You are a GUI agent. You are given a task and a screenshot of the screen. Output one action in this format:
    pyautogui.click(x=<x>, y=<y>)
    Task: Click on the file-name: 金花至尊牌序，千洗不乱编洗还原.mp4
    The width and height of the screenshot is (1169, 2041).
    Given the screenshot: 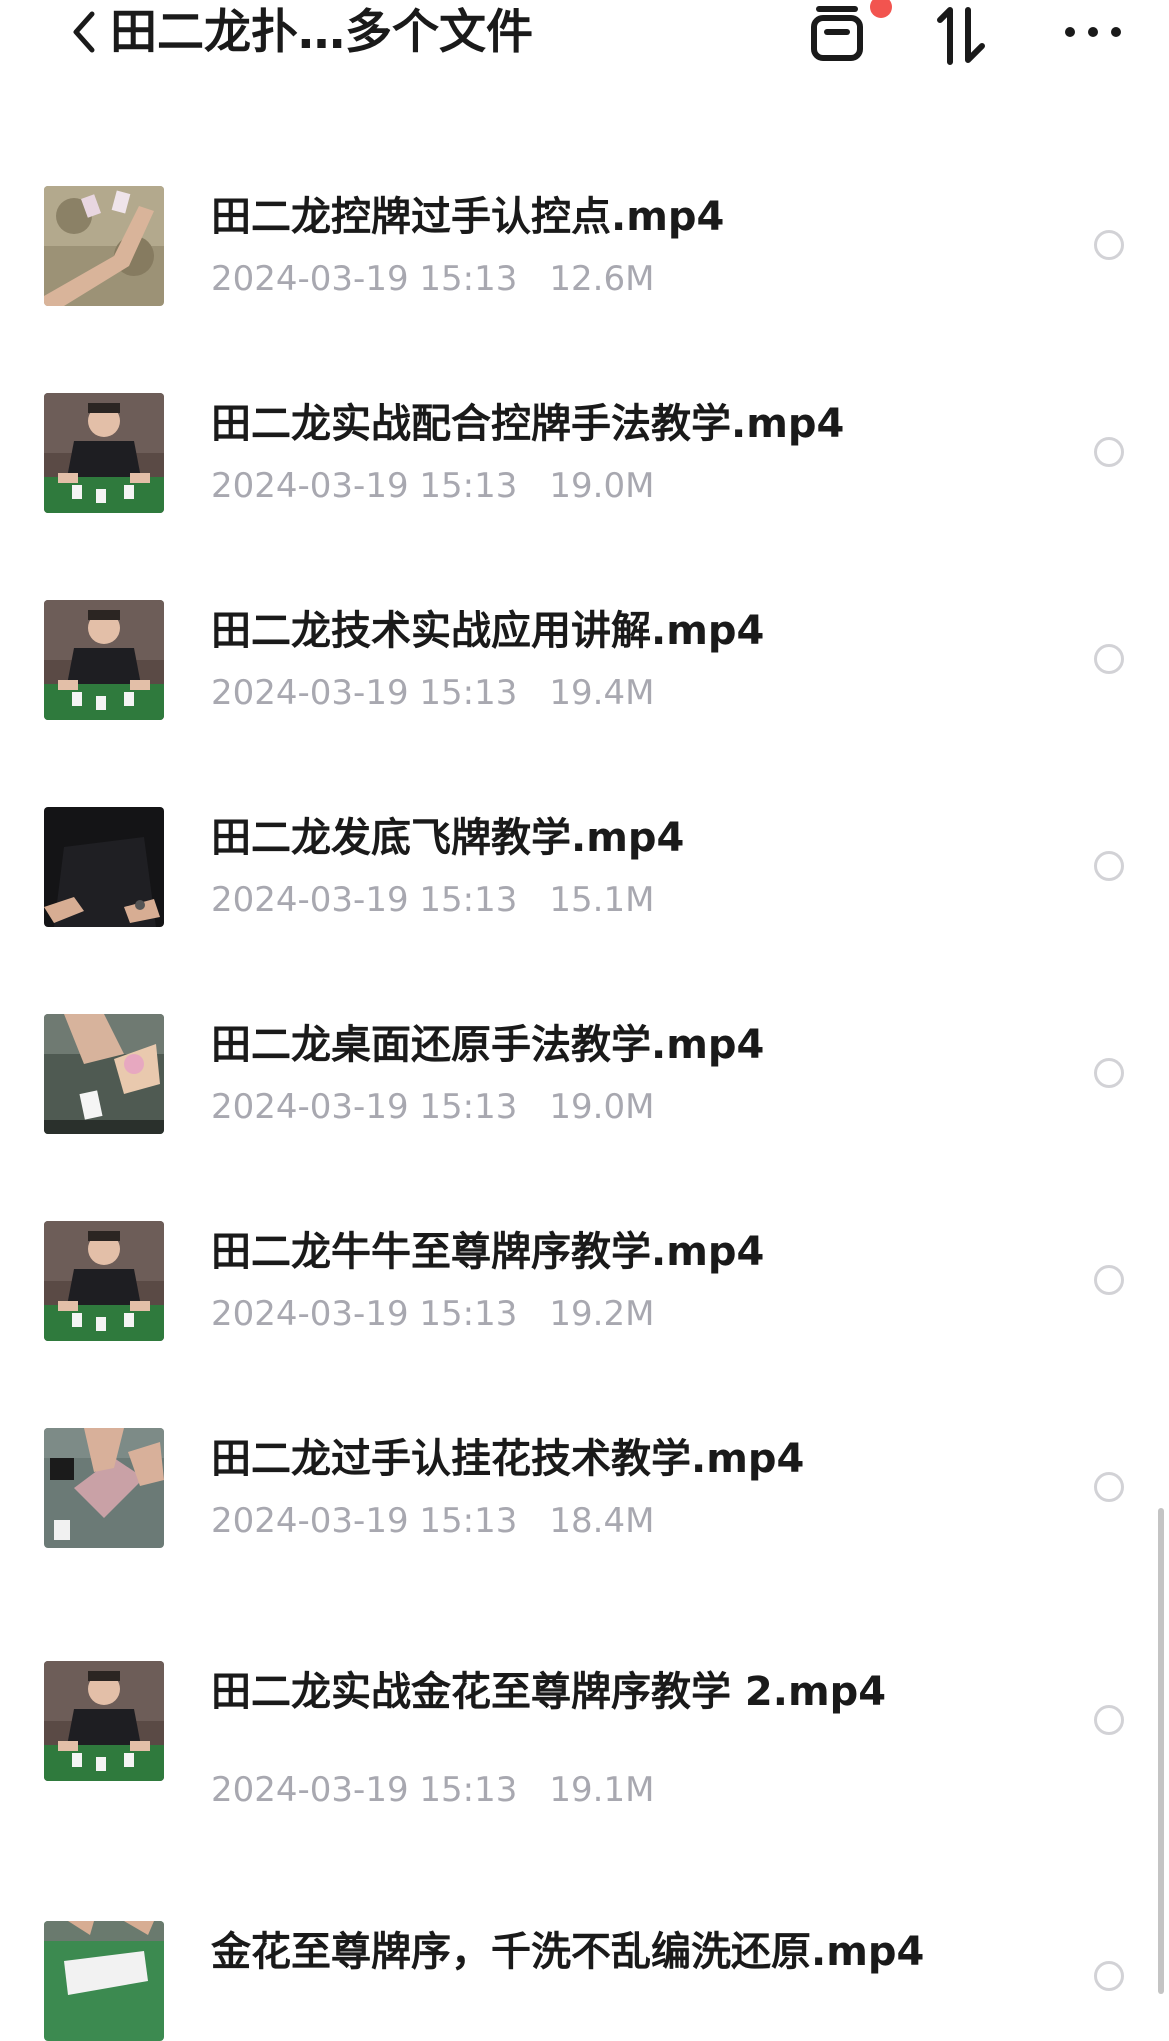 What is the action you would take?
    pyautogui.click(x=568, y=1952)
    